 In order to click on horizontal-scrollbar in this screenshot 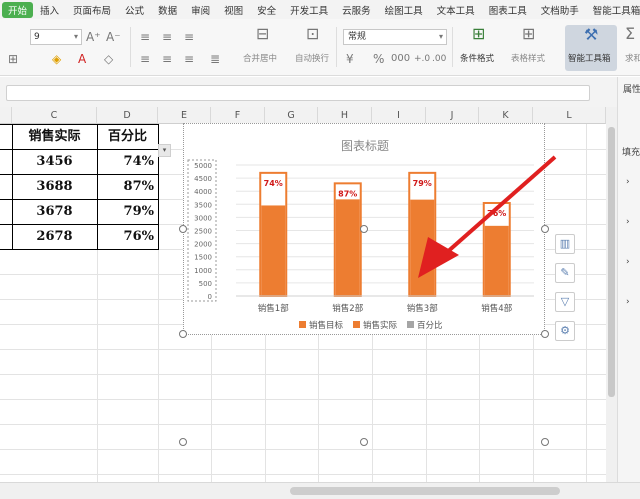, I will do `click(320, 490)`.